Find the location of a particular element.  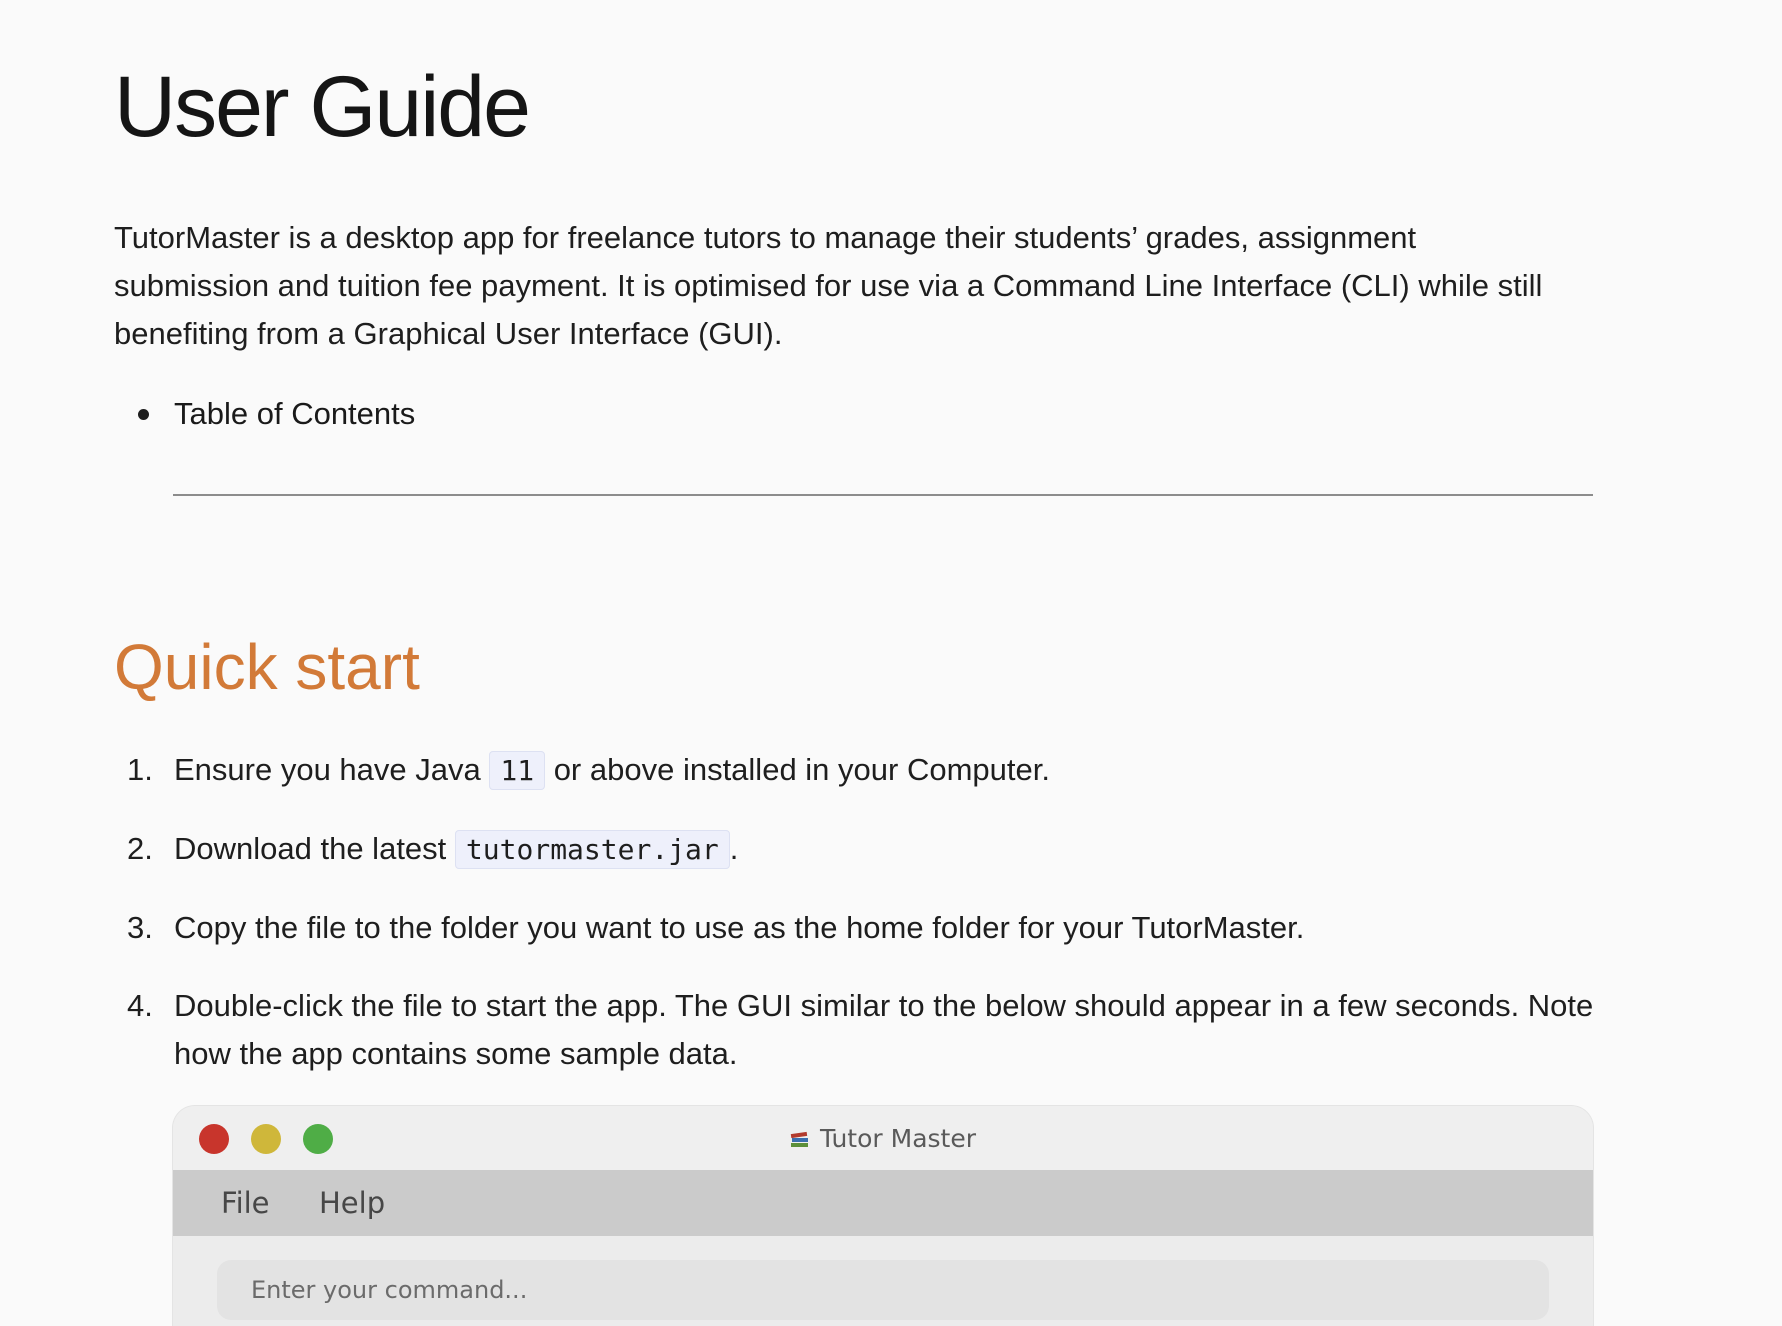

step-text: or above installed in your Computer. is located at coordinates (797, 769).